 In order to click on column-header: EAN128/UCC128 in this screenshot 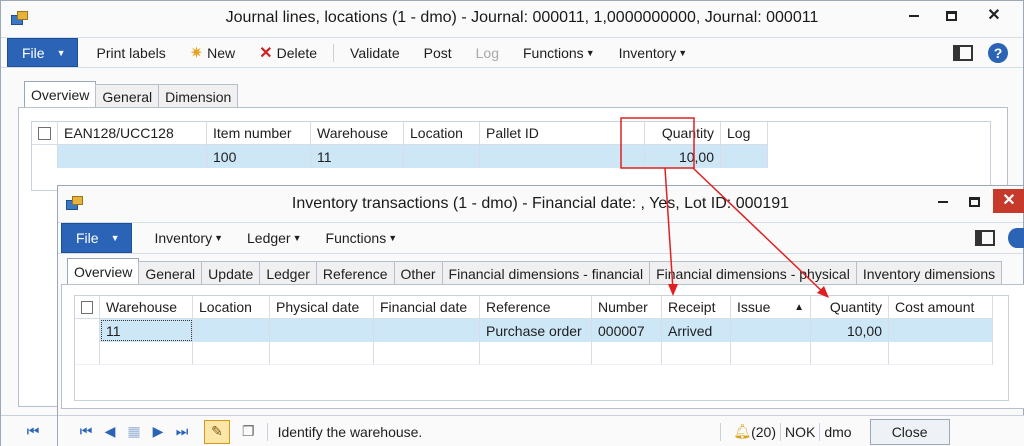, I will do `click(132, 133)`.